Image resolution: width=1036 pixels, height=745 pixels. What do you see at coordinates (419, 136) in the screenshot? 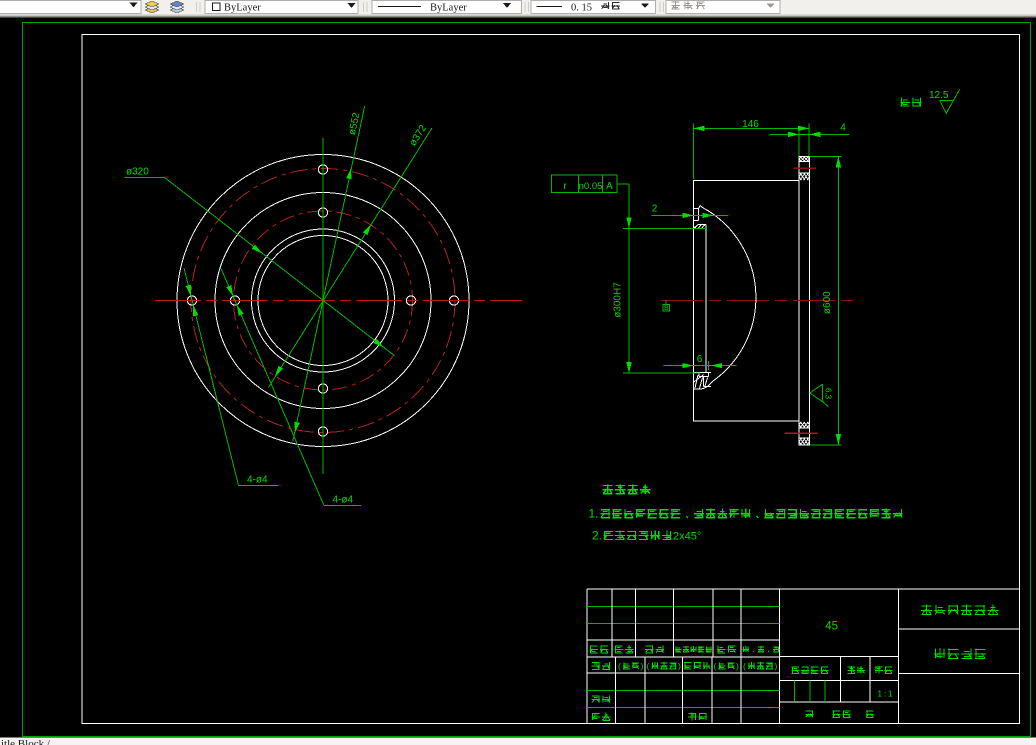
I see `svg-text: ø372` at bounding box center [419, 136].